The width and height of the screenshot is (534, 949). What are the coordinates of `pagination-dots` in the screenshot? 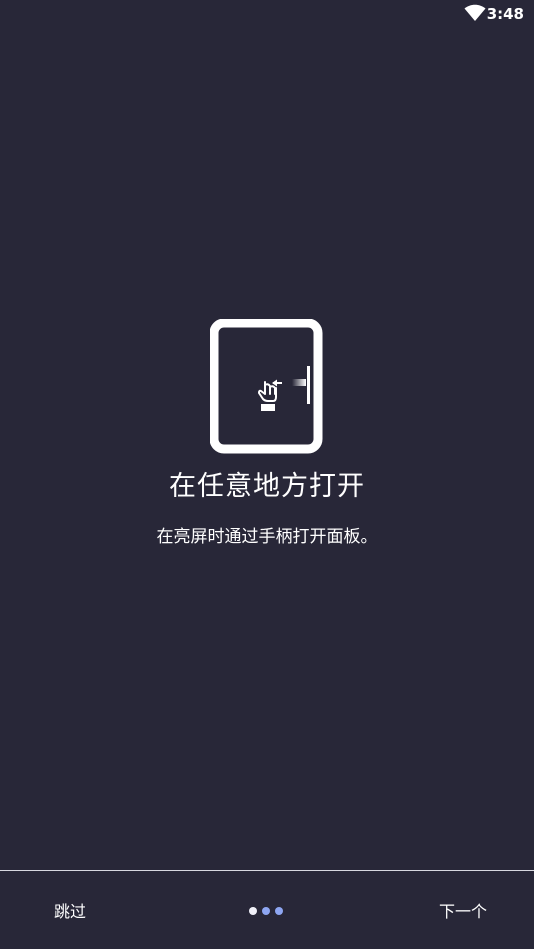 It's located at (266, 911).